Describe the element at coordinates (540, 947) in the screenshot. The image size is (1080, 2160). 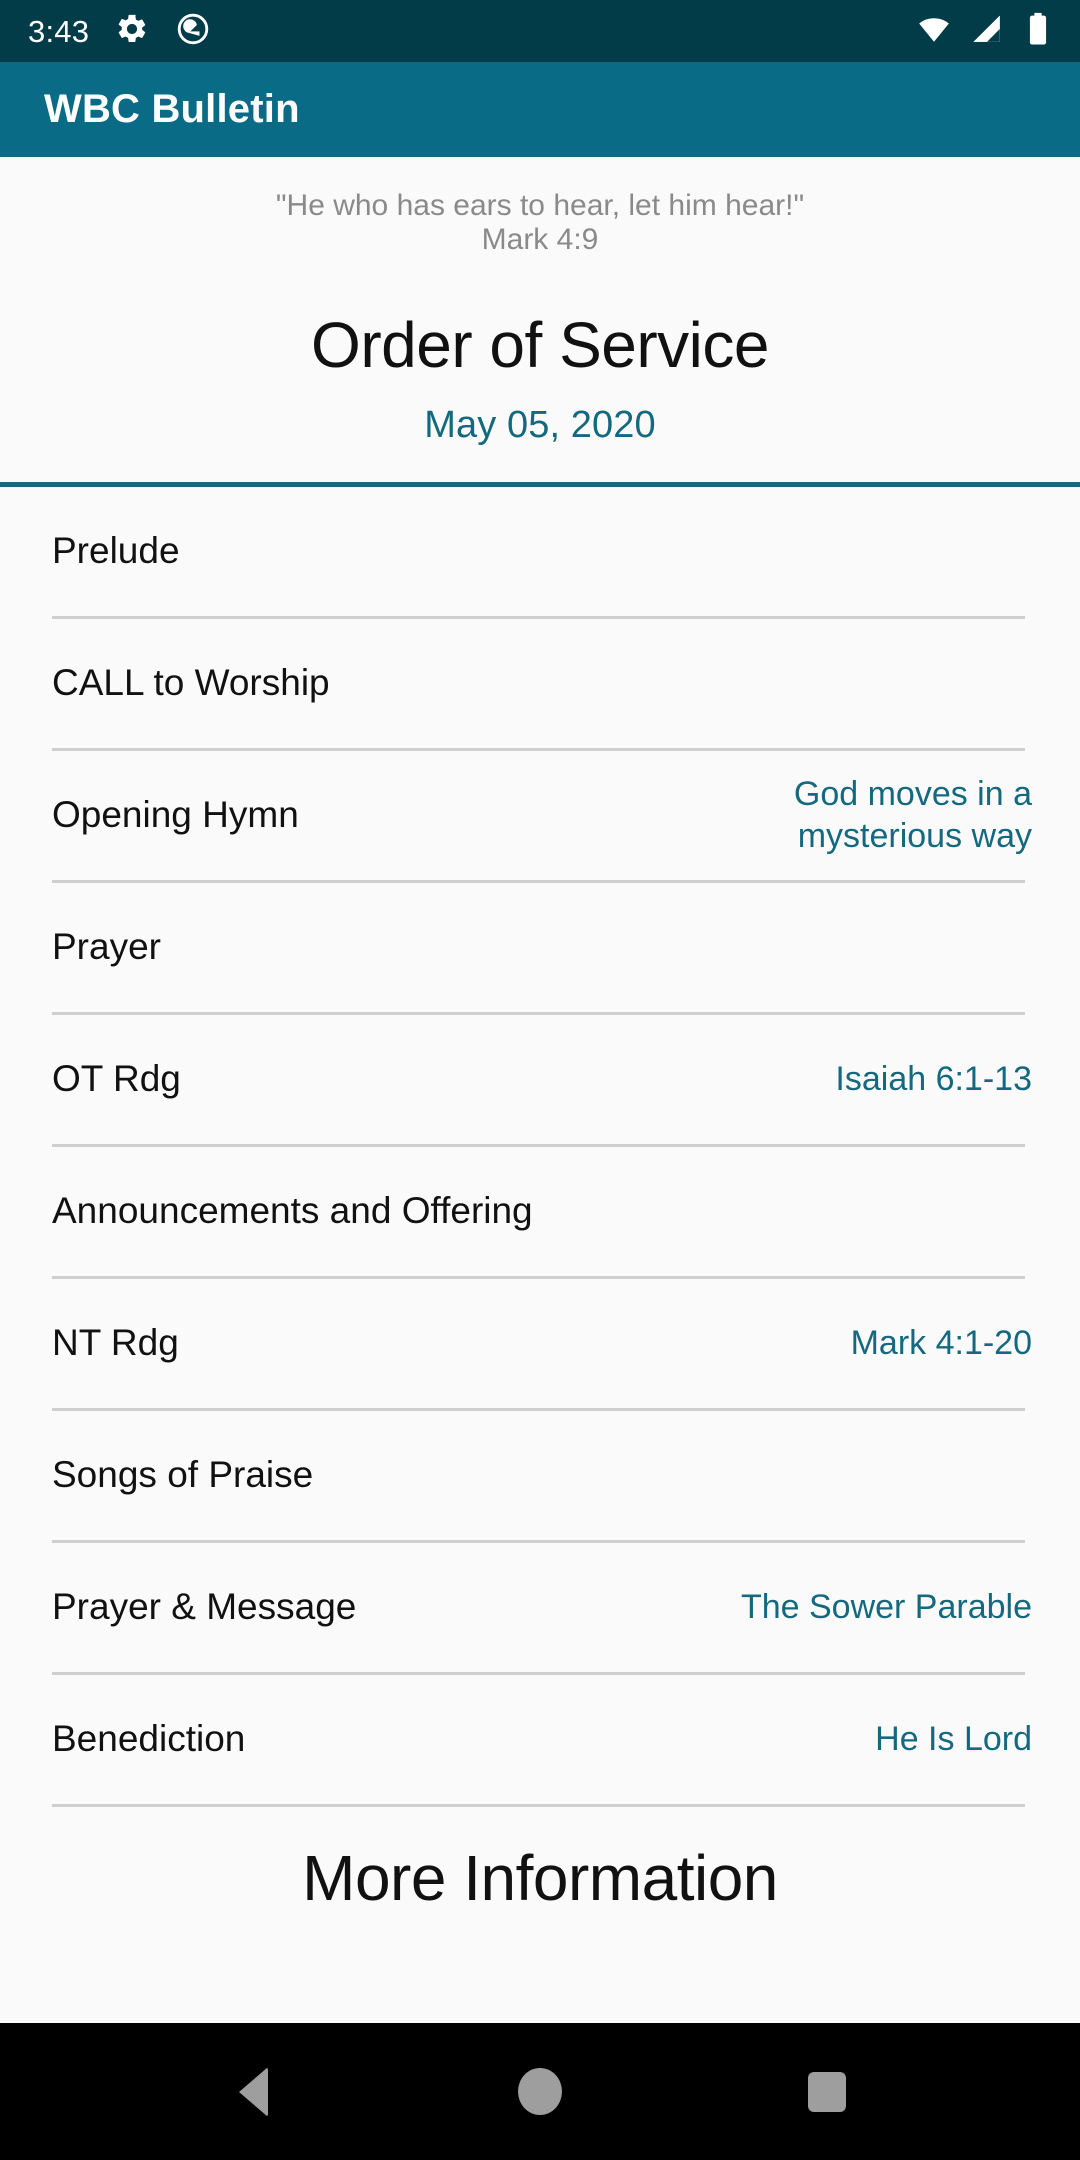
I see `service-row: Prayer` at that location.